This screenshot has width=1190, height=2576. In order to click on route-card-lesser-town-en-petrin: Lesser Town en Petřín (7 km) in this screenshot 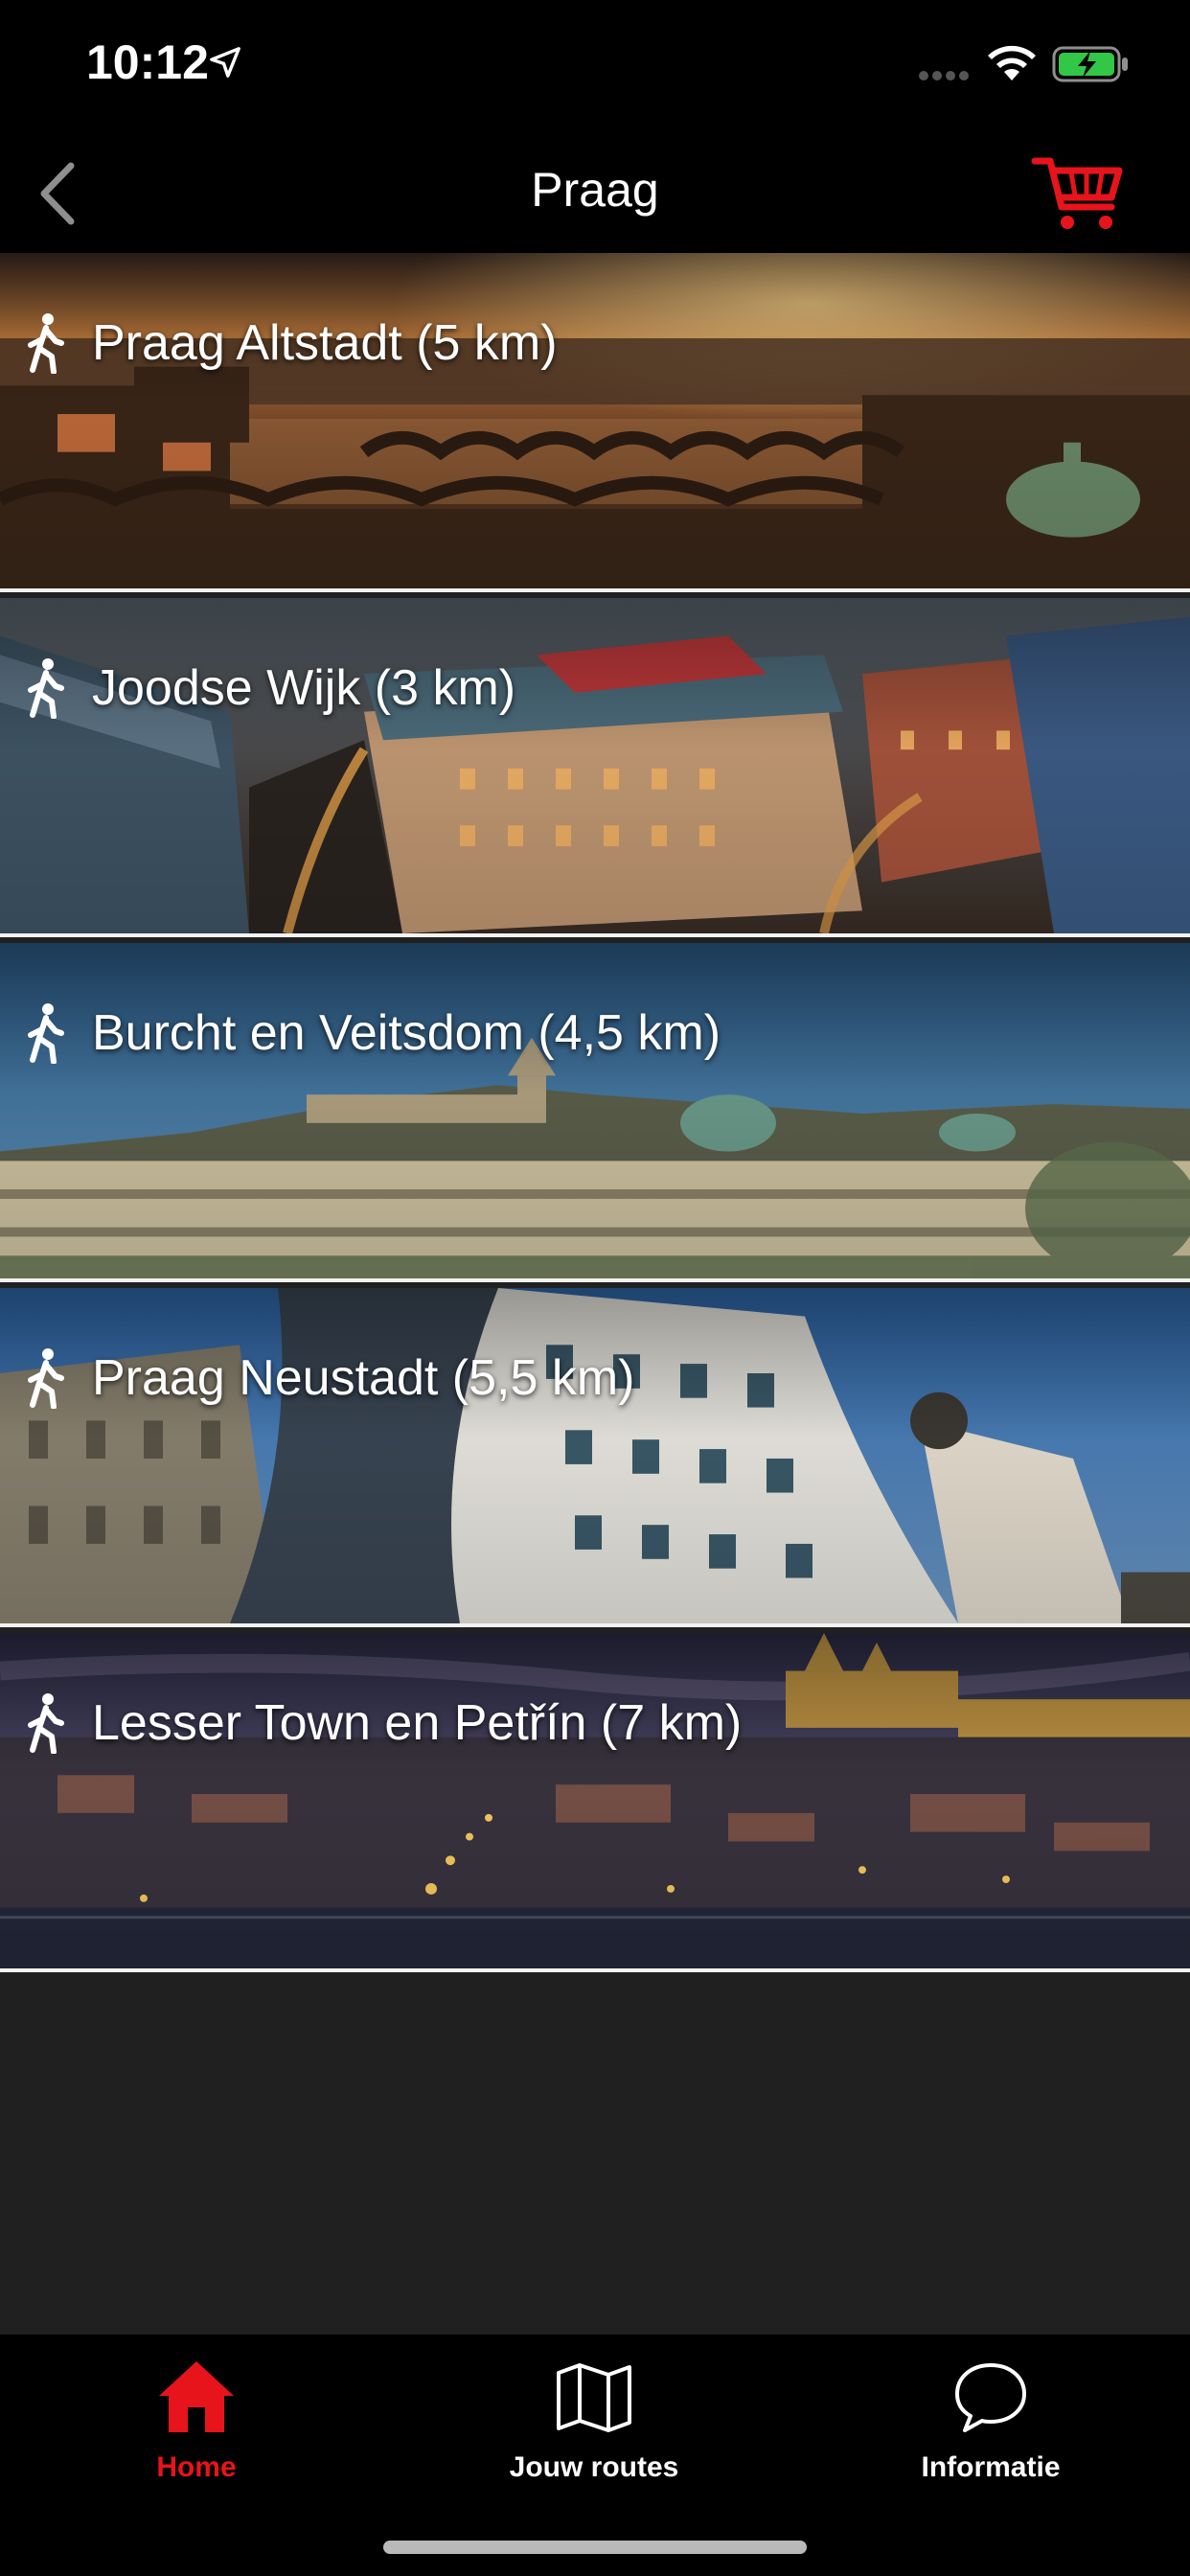, I will do `click(595, 1802)`.